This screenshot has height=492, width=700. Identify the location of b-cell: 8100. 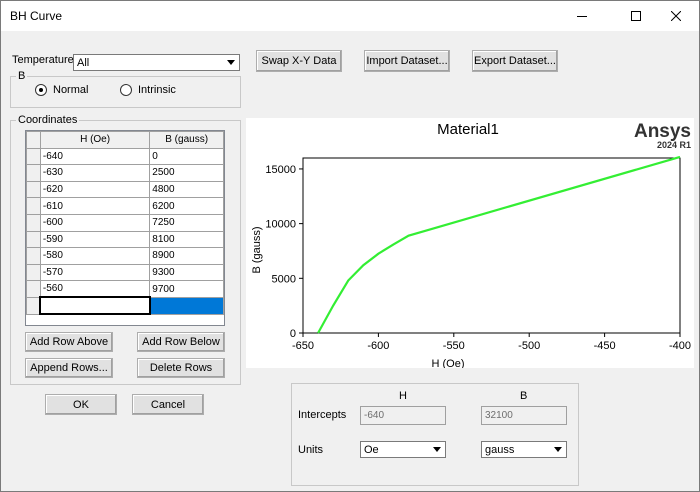
(186, 239).